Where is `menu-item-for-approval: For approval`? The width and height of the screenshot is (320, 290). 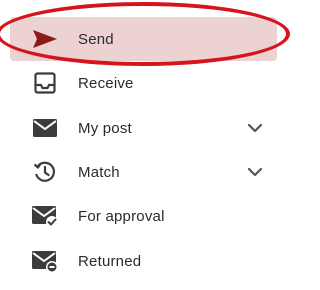 menu-item-for-approval: For approval is located at coordinates (146, 216).